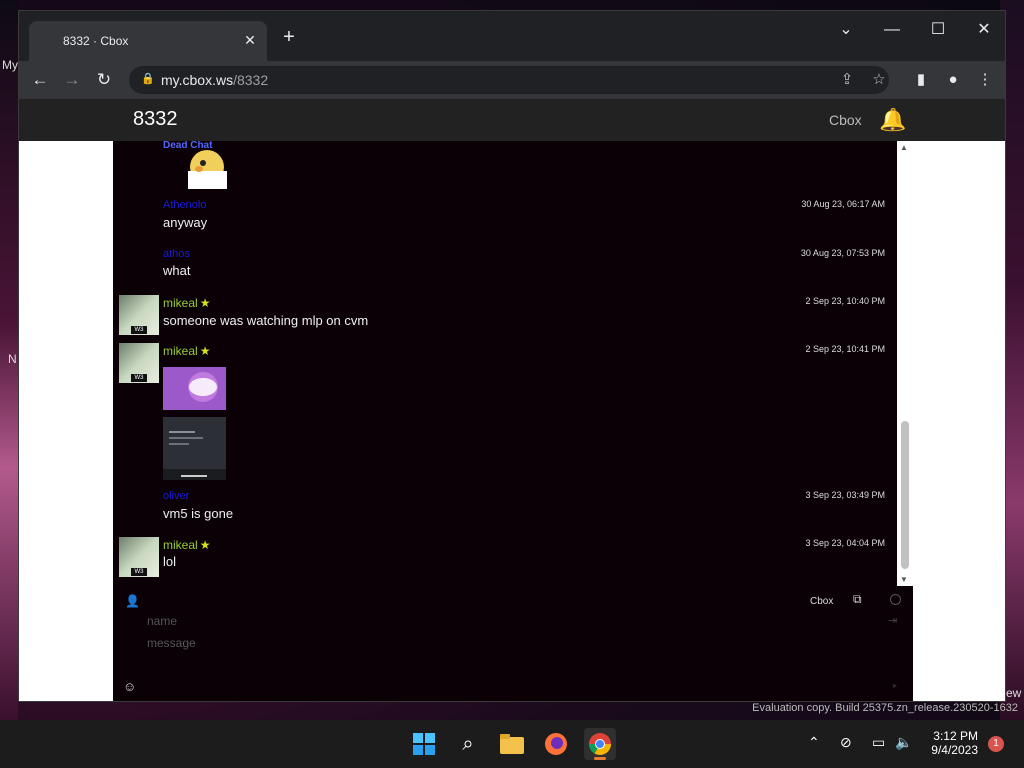  Describe the element at coordinates (250, 40) in the screenshot. I see `tab-close-icon: ✕` at that location.